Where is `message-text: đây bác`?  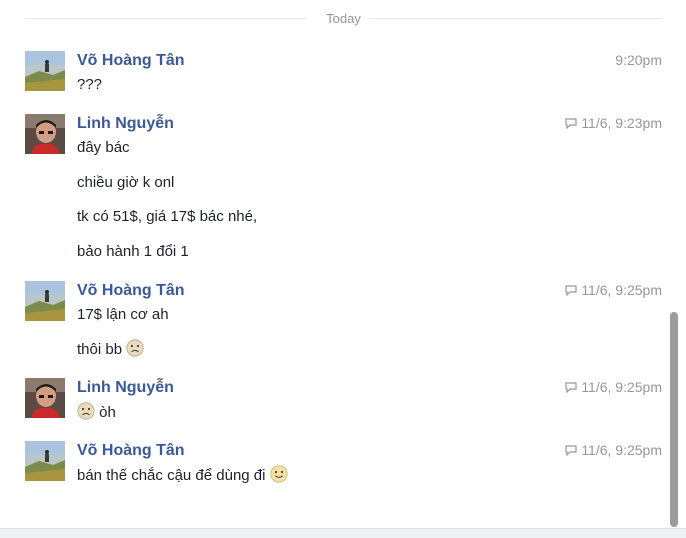
message-text: đây bác is located at coordinates (103, 147).